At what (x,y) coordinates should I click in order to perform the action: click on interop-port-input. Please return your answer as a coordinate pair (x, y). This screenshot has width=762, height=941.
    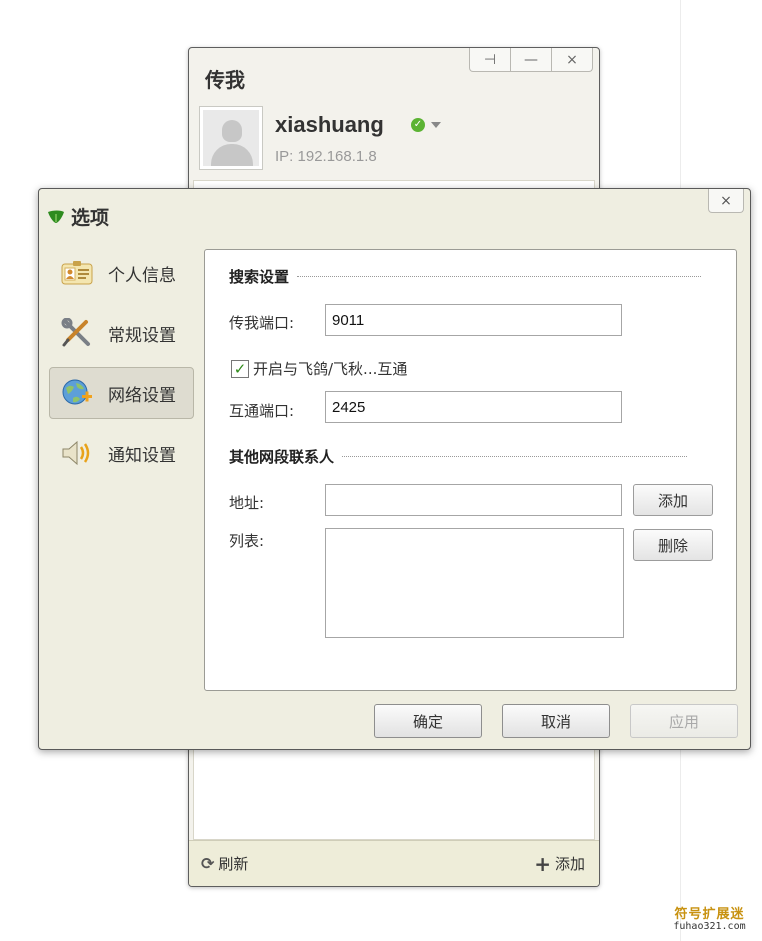
    Looking at the image, I should click on (473, 407).